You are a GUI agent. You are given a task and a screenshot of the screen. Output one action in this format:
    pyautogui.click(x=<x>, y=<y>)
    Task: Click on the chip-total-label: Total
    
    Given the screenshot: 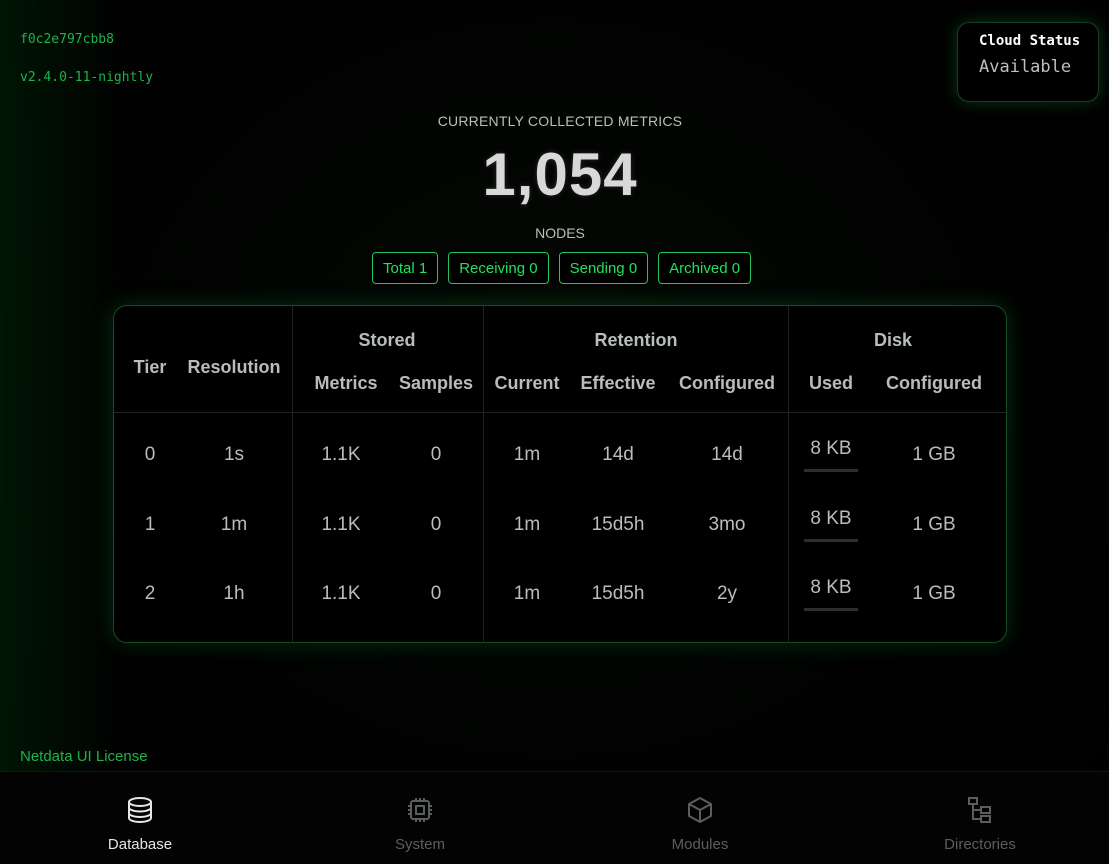 What is the action you would take?
    pyautogui.click(x=399, y=268)
    